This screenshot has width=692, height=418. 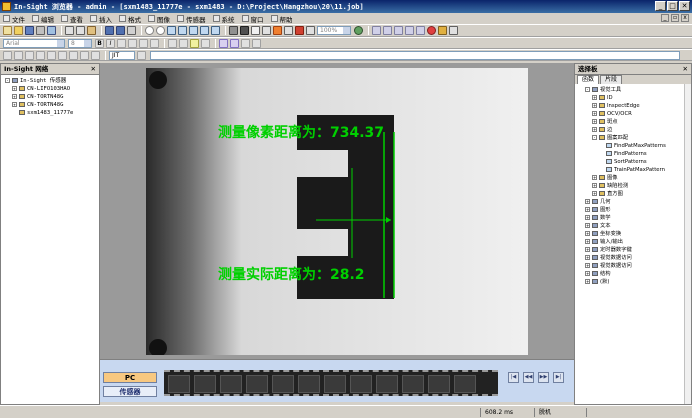 What do you see at coordinates (215, 30) in the screenshot?
I see `zoom-actual-icon` at bounding box center [215, 30].